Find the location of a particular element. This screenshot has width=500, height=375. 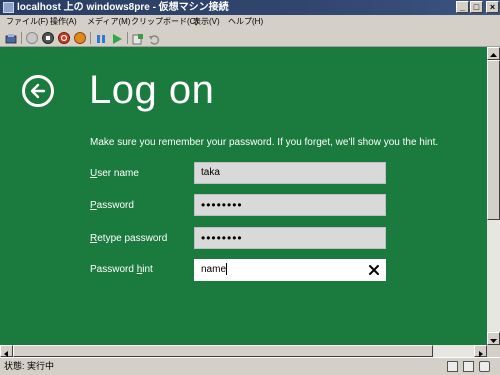

text-caret is located at coordinates (227, 269).